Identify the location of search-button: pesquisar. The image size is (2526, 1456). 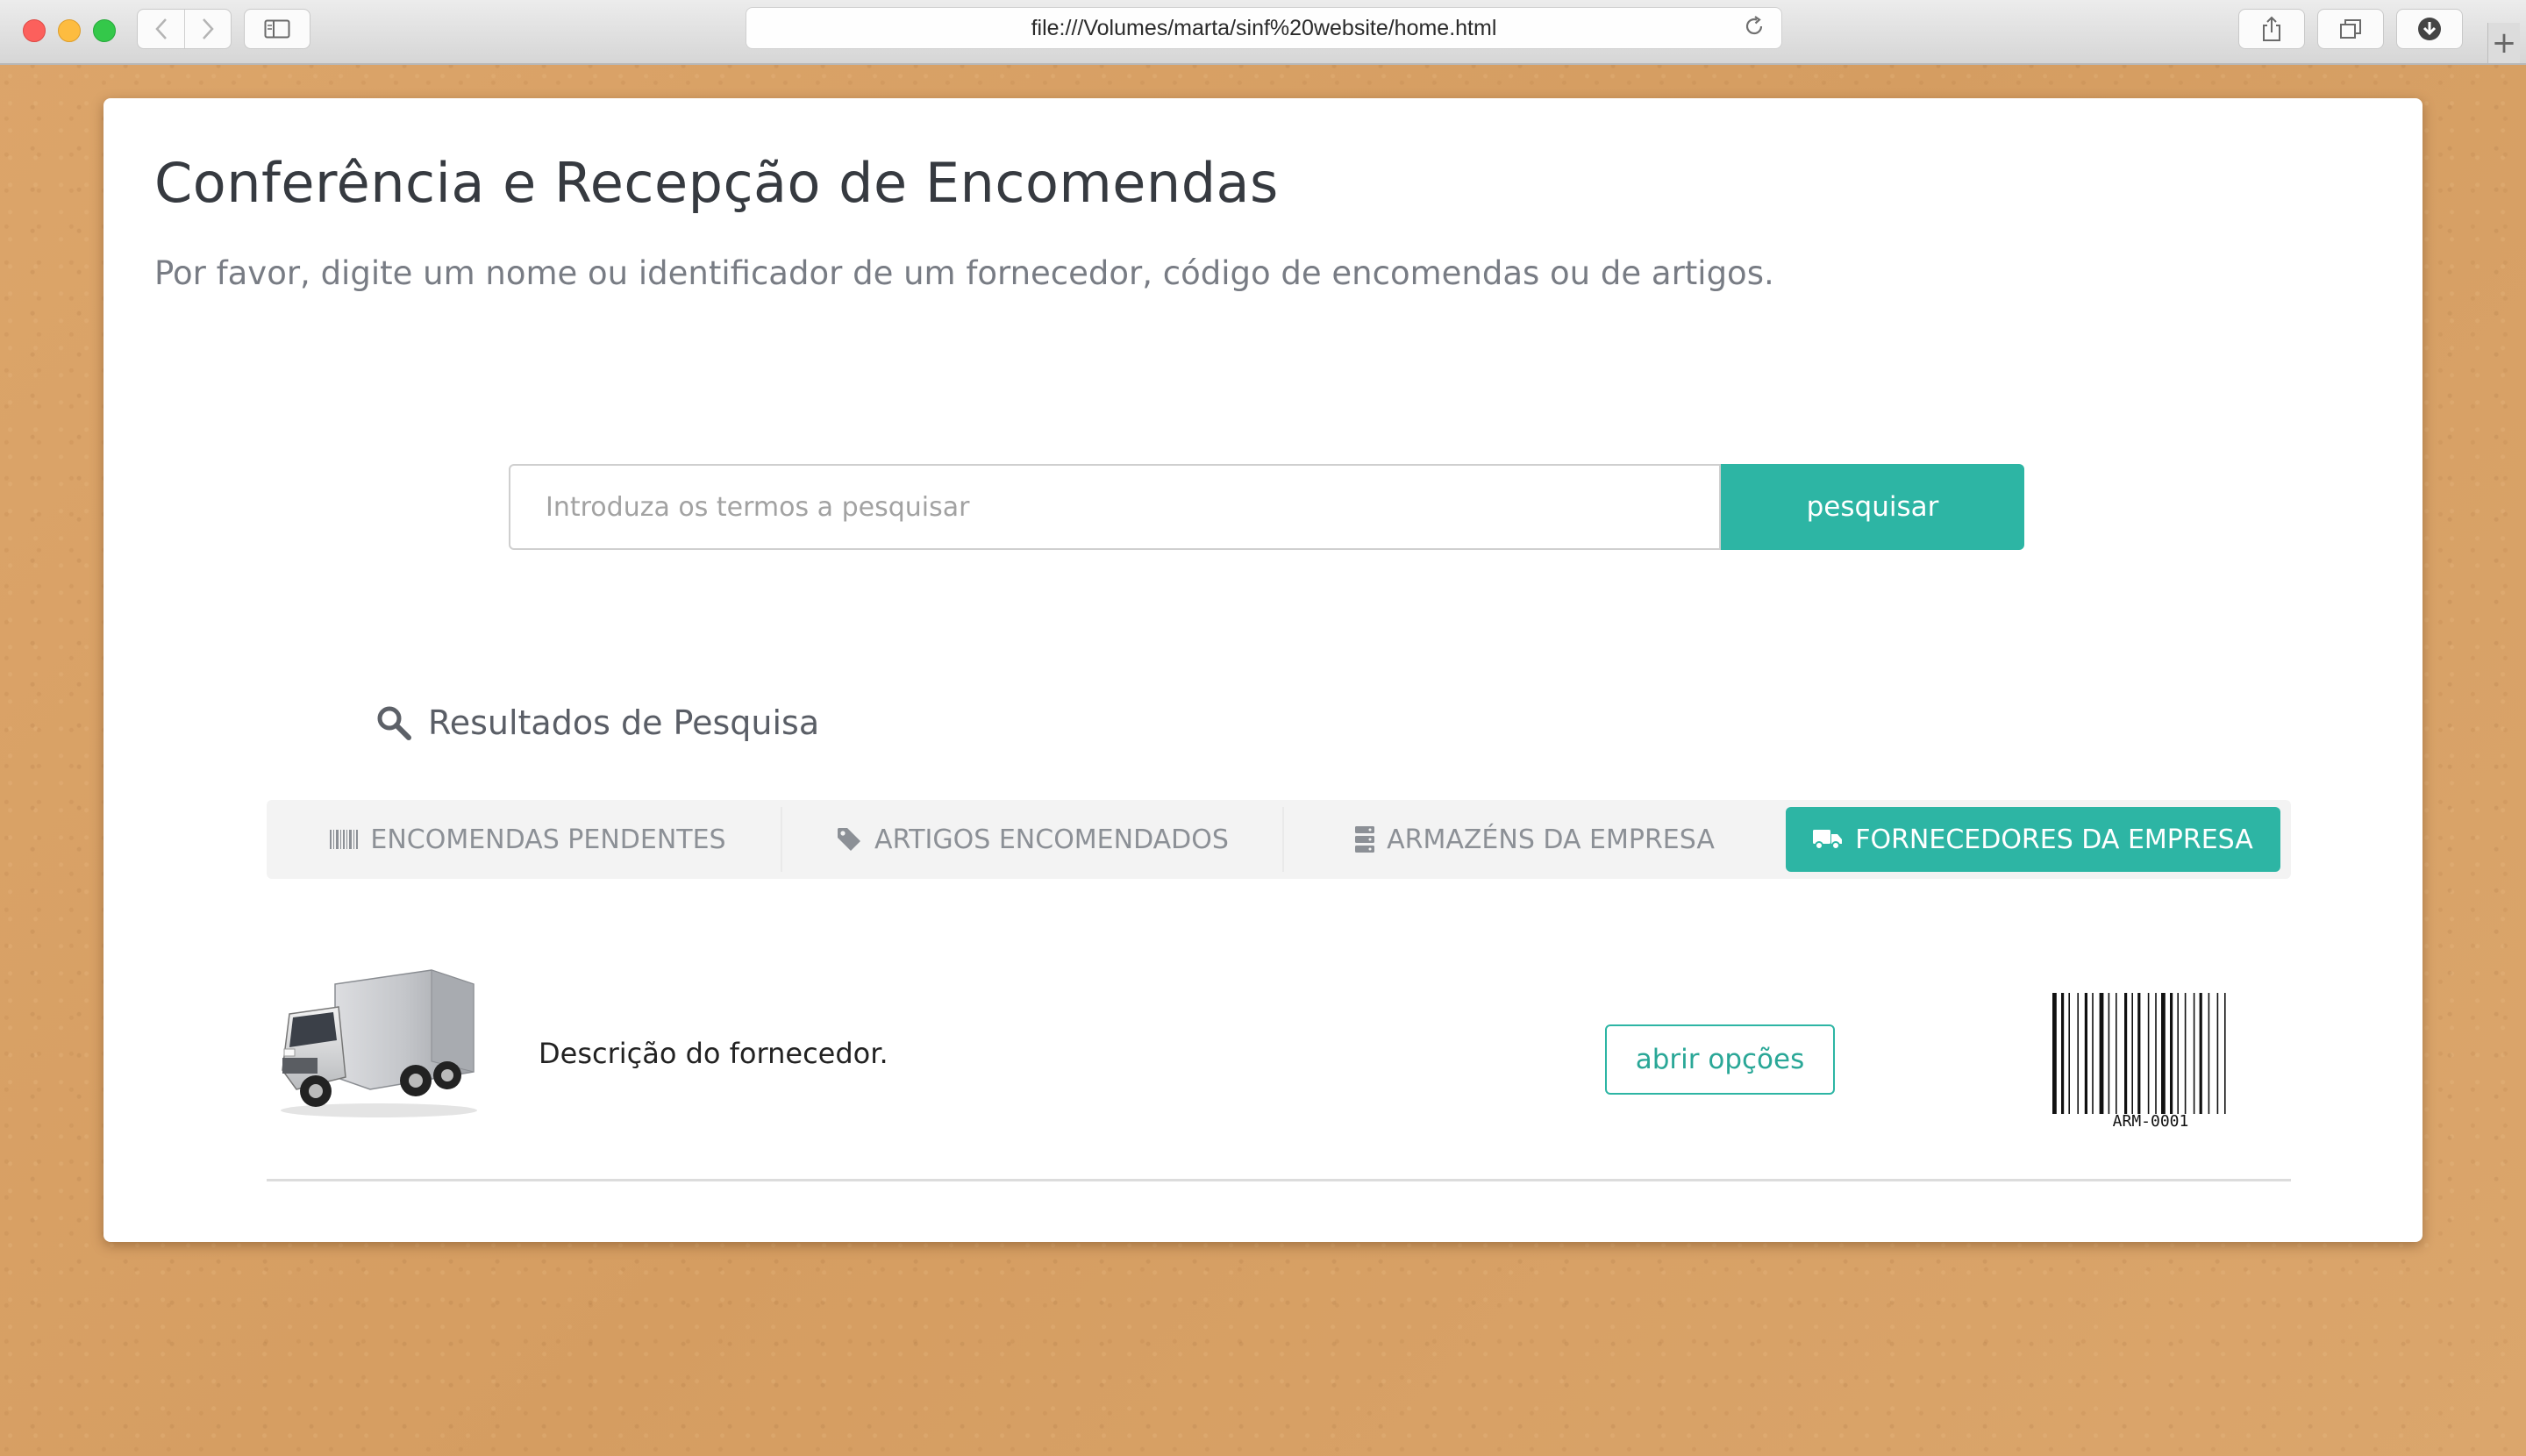
(1872, 507).